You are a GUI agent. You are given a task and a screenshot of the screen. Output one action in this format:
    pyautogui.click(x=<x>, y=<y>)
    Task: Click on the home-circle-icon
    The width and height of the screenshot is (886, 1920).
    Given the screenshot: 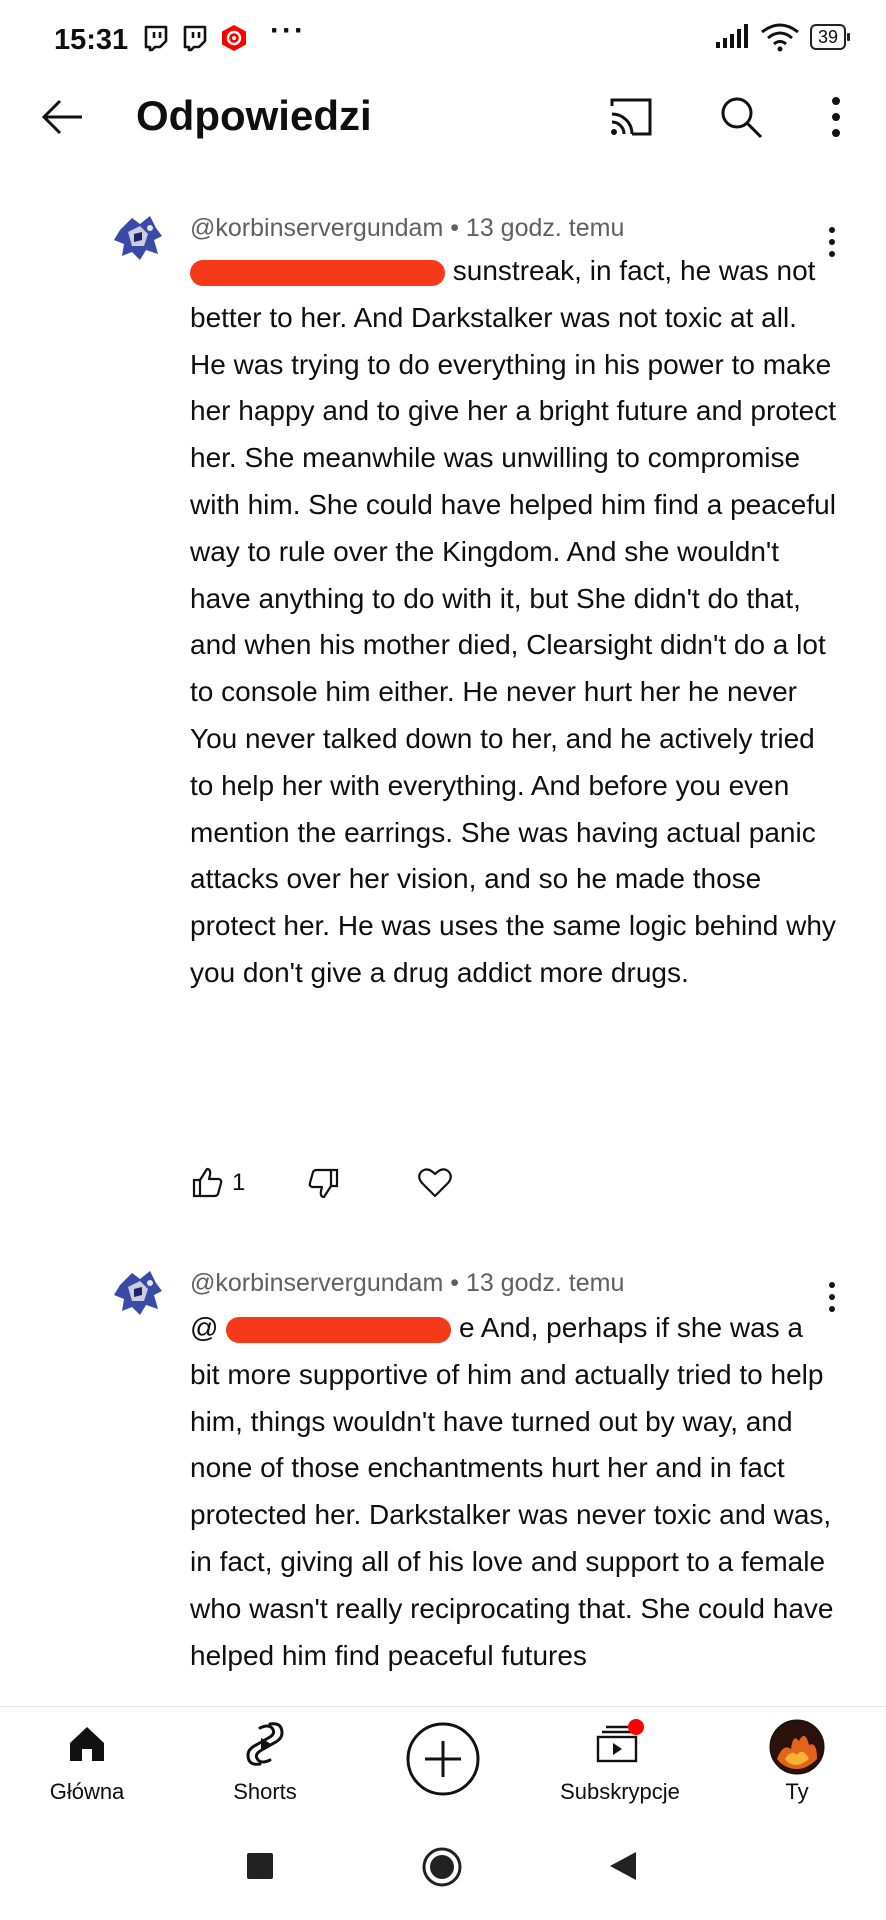 What is the action you would take?
    pyautogui.click(x=442, y=1867)
    